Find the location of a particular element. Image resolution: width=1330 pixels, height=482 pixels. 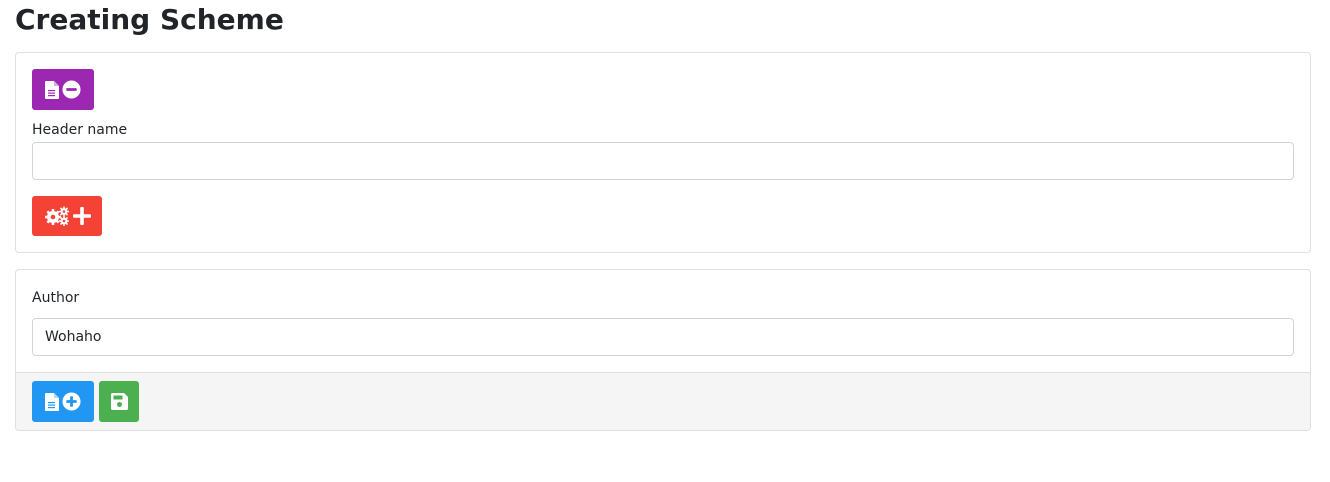

plus-icon is located at coordinates (81, 216).